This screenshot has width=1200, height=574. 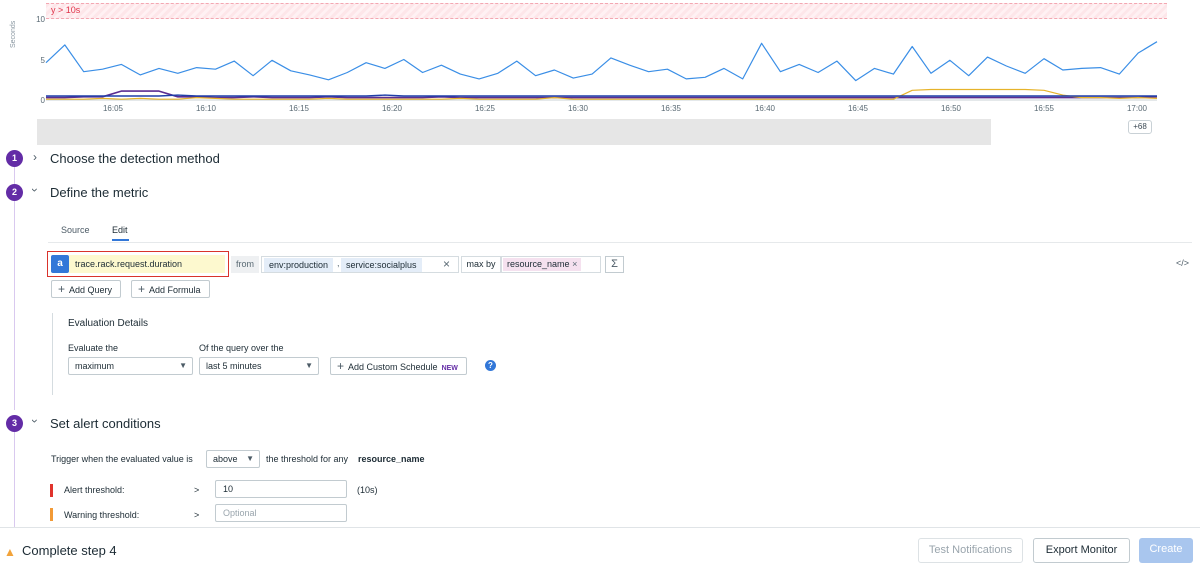 I want to click on window-label: Of the query over the, so click(x=241, y=348).